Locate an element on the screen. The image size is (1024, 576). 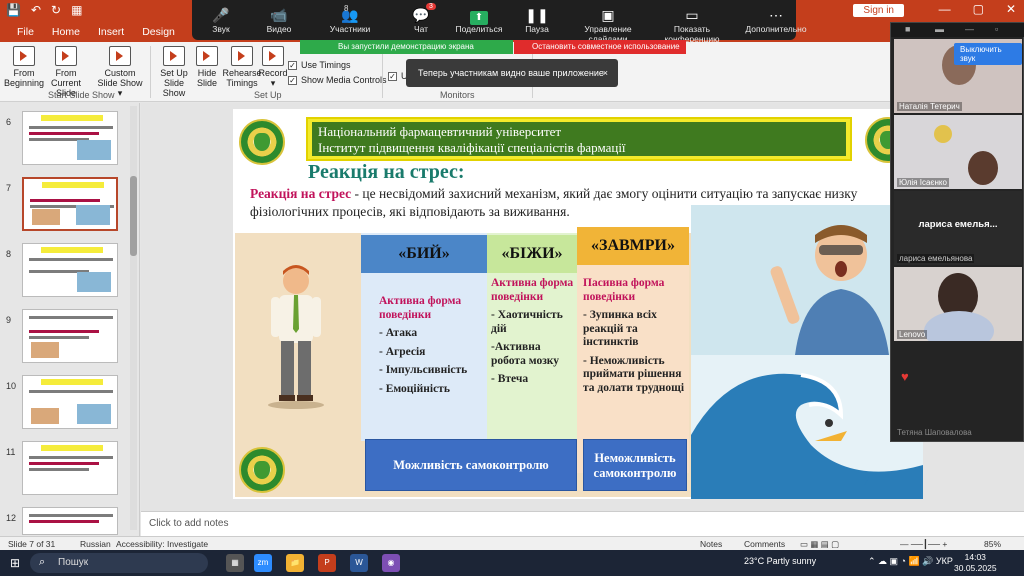
ribbon-separator is located at coordinates (150, 72).